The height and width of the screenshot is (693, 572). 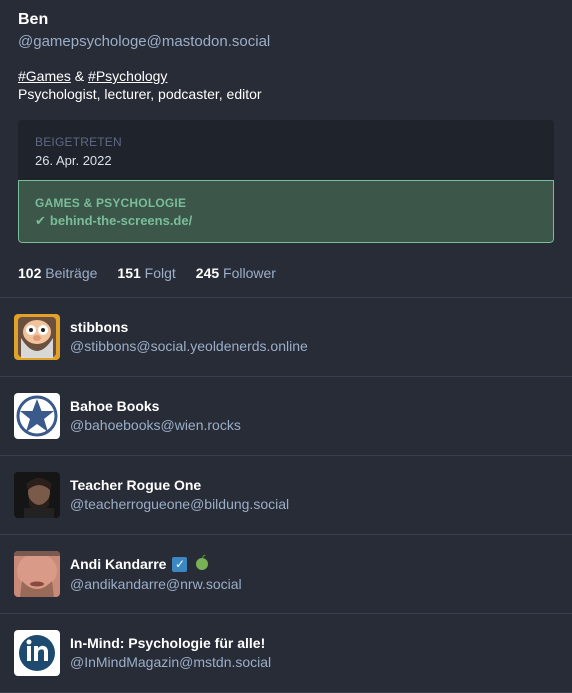 What do you see at coordinates (202, 564) in the screenshot?
I see `green-apple-icon` at bounding box center [202, 564].